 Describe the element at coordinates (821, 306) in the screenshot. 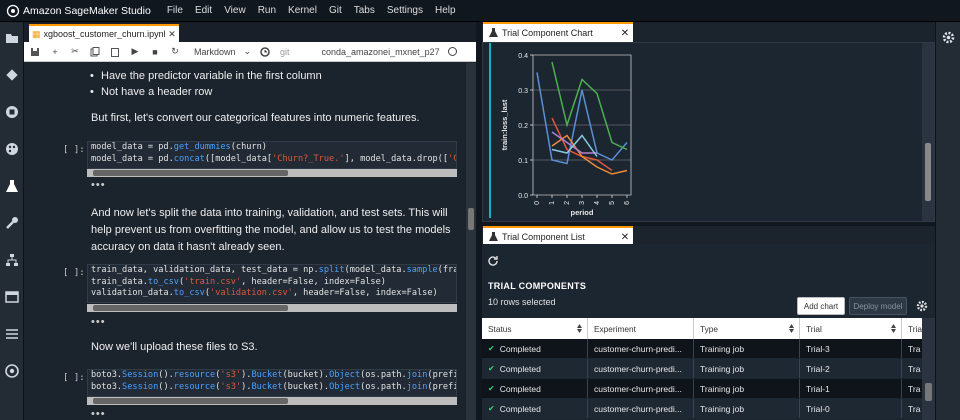

I see `add-chart-button: Add chart` at that location.